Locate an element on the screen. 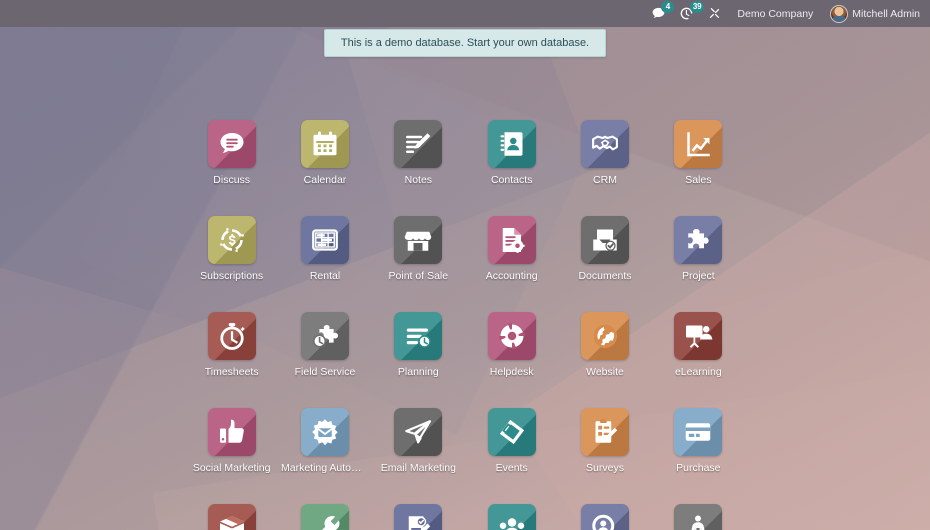 The image size is (930, 530). app-label: Calendar is located at coordinates (325, 180).